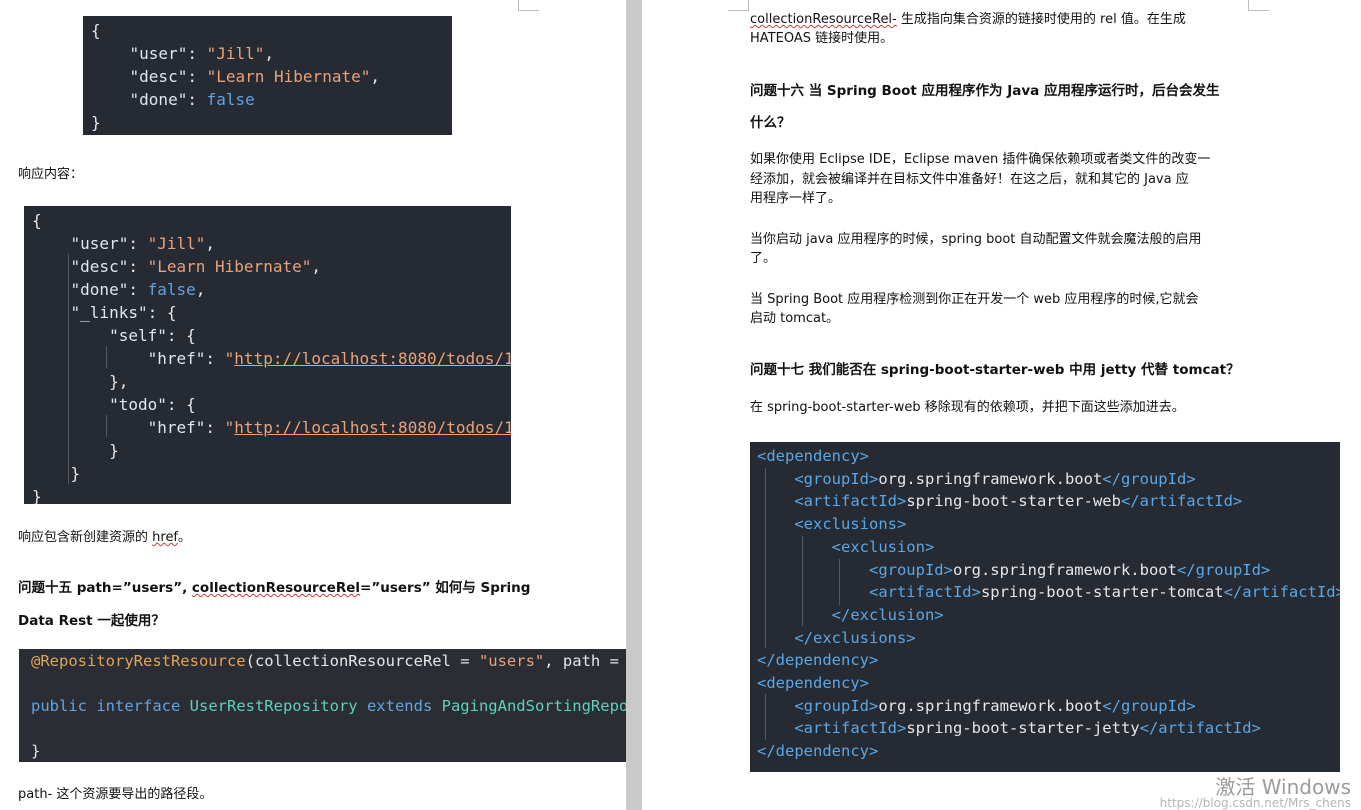  What do you see at coordinates (822, 38) in the screenshot?
I see `collection-resource-note-line2: HATEOAS 链接时使用。` at bounding box center [822, 38].